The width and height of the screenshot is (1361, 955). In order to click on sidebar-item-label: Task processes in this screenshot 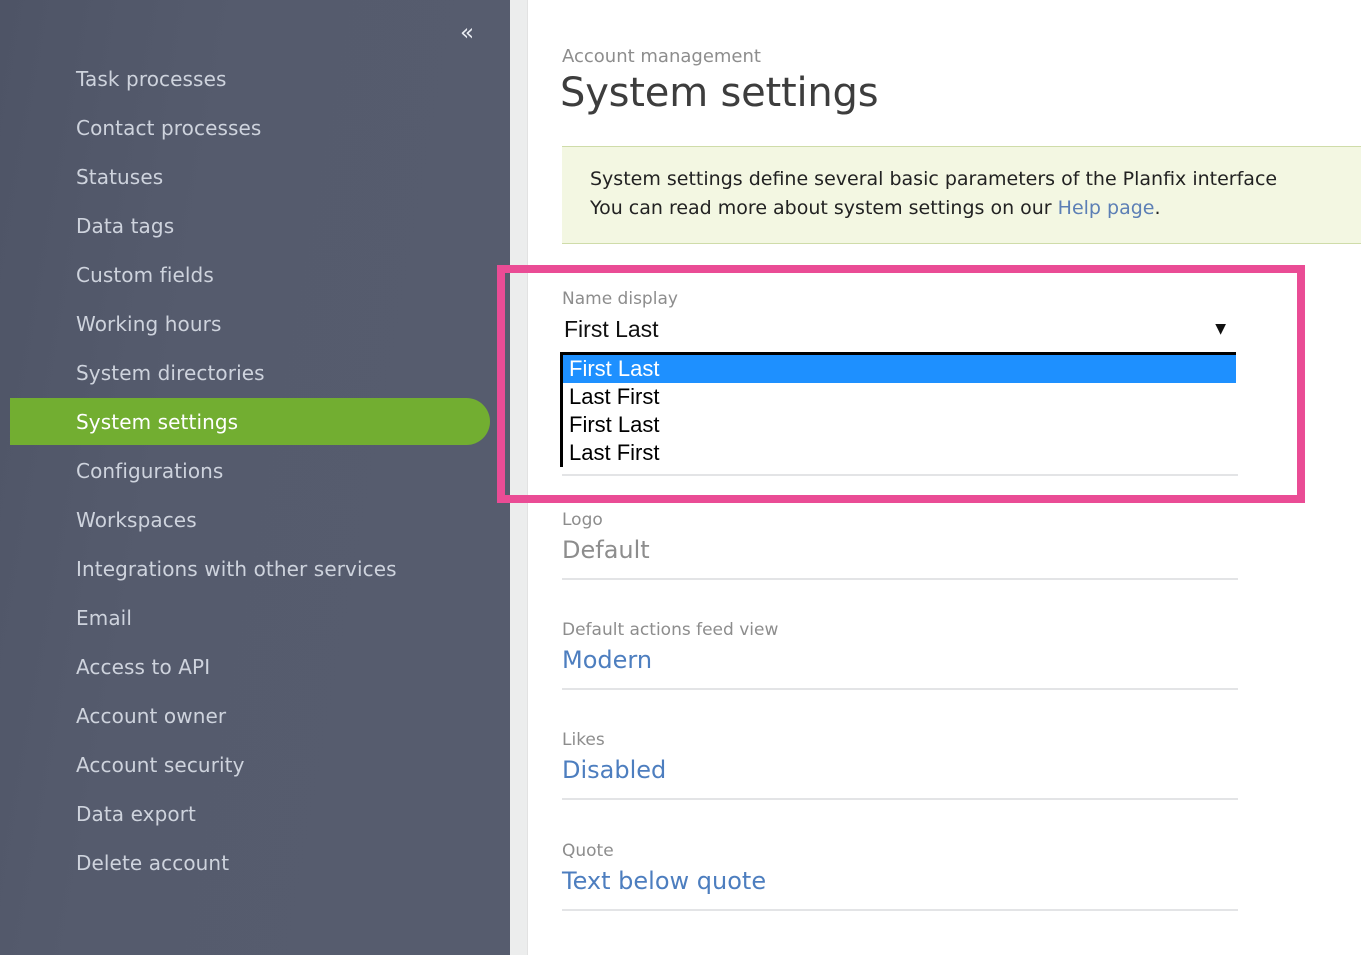, I will do `click(151, 78)`.